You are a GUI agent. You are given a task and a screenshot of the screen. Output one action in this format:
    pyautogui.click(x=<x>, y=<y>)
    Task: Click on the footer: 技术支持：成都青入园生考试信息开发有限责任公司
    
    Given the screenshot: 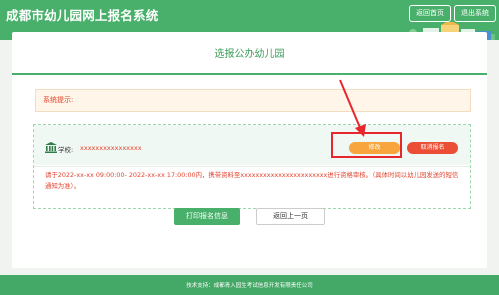 What is the action you would take?
    pyautogui.click(x=249, y=285)
    